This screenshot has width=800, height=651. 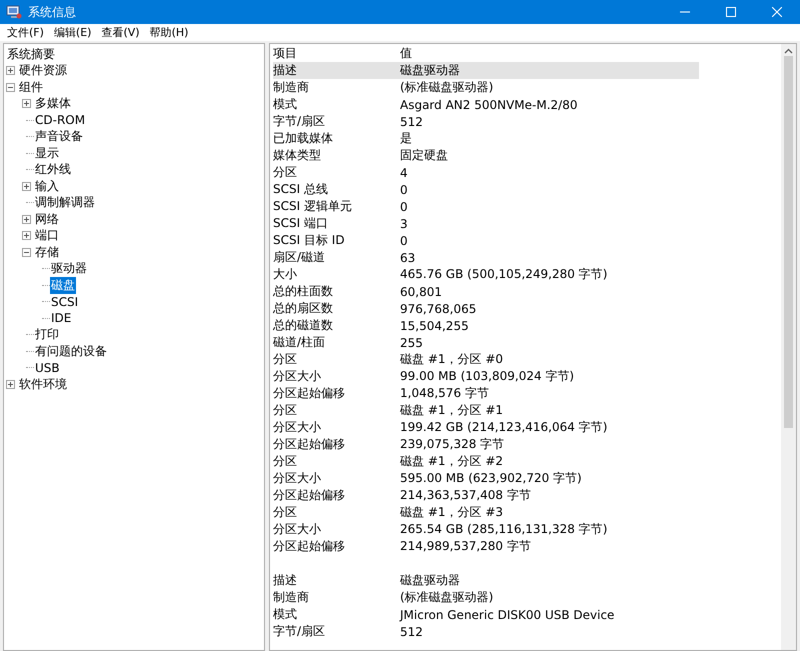 What do you see at coordinates (47, 153) in the screenshot?
I see `tree-item: 显示` at bounding box center [47, 153].